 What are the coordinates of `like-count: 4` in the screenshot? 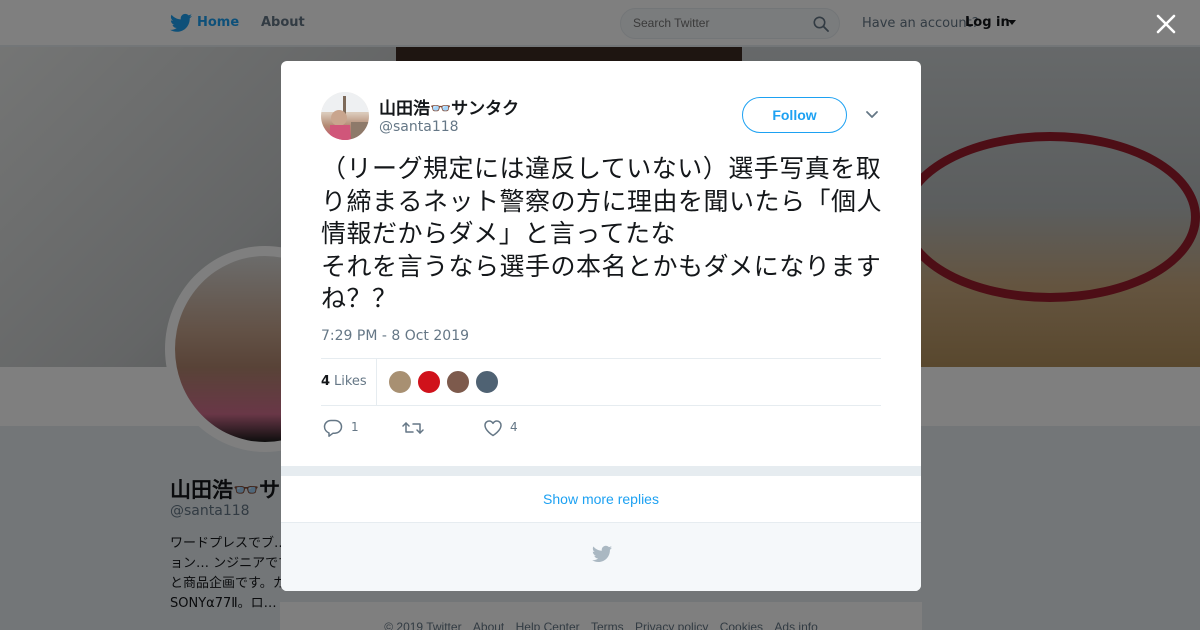 It's located at (514, 427).